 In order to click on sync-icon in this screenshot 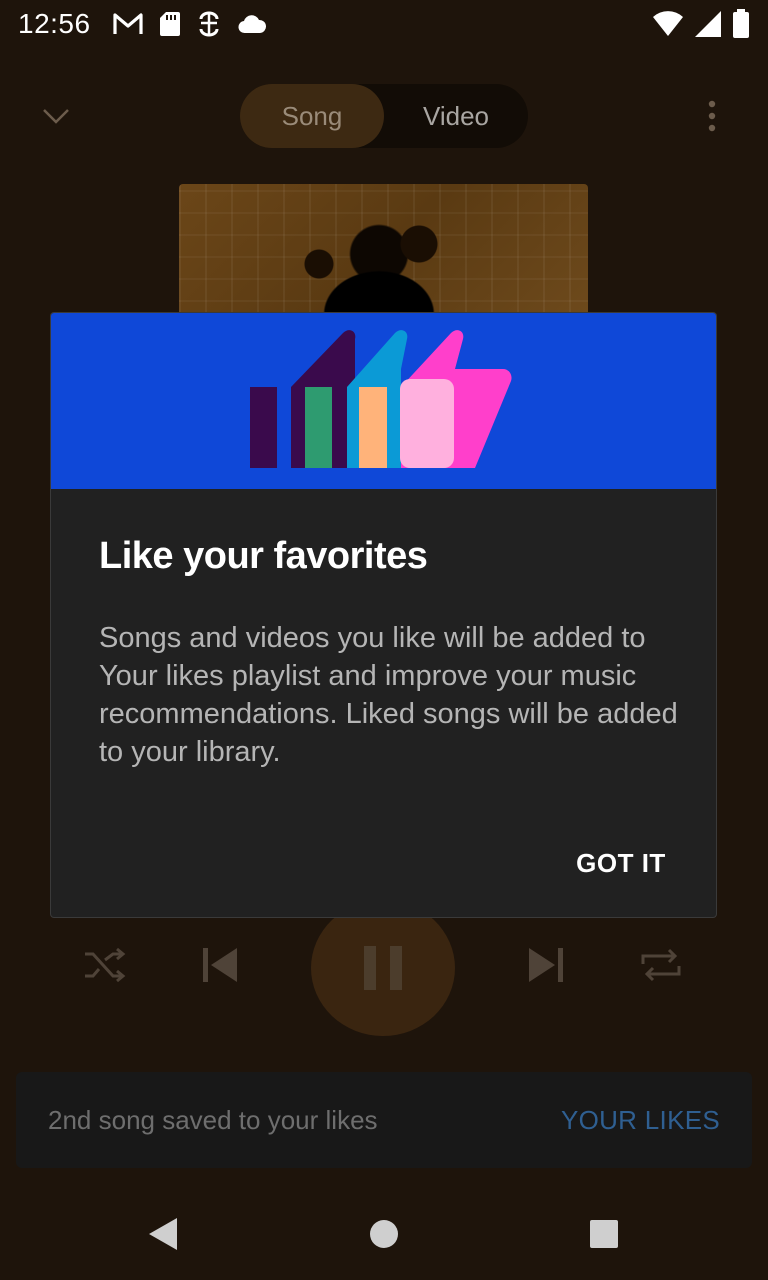, I will do `click(209, 24)`.